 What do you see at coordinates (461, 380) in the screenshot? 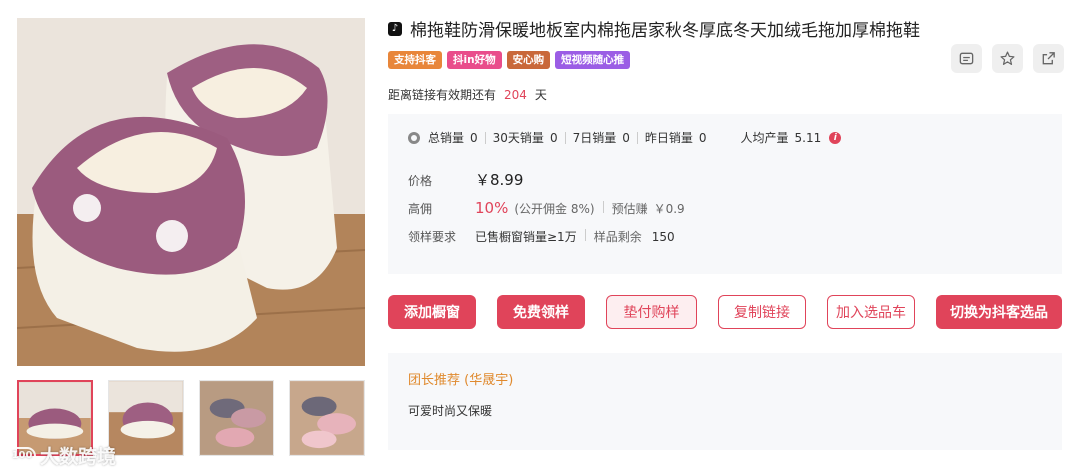
I see `recommendation-title: 团长推荐 (华晟宇)` at bounding box center [461, 380].